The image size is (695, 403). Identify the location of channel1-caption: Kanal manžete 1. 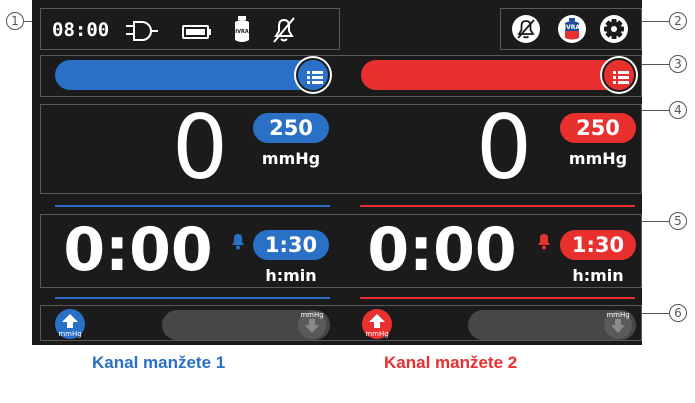
(159, 362).